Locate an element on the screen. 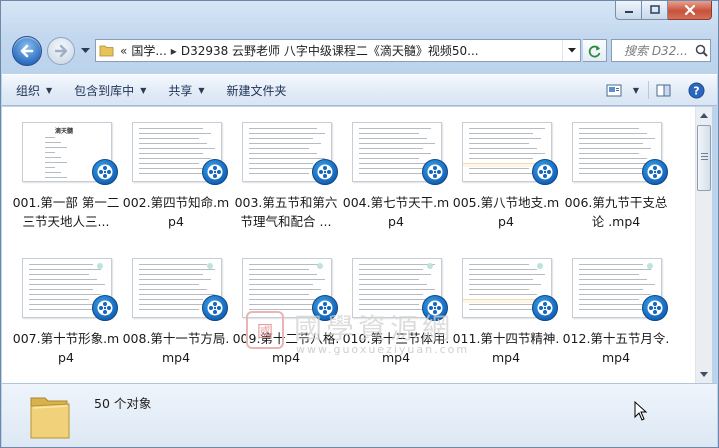  minimize-button is located at coordinates (628, 10).